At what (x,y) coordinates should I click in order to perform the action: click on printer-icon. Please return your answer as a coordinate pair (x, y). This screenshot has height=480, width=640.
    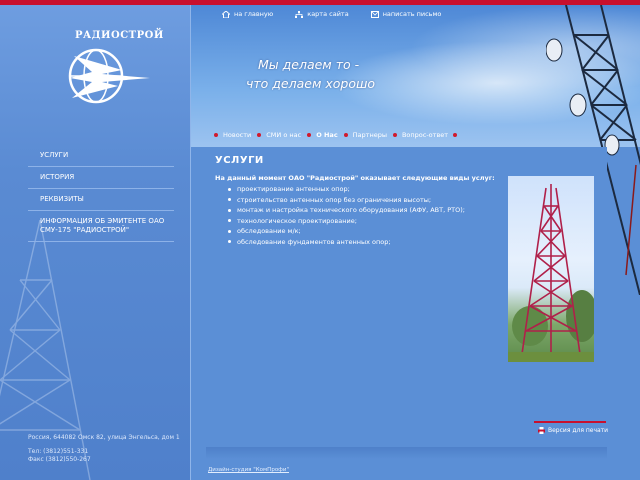
    Looking at the image, I should click on (541, 430).